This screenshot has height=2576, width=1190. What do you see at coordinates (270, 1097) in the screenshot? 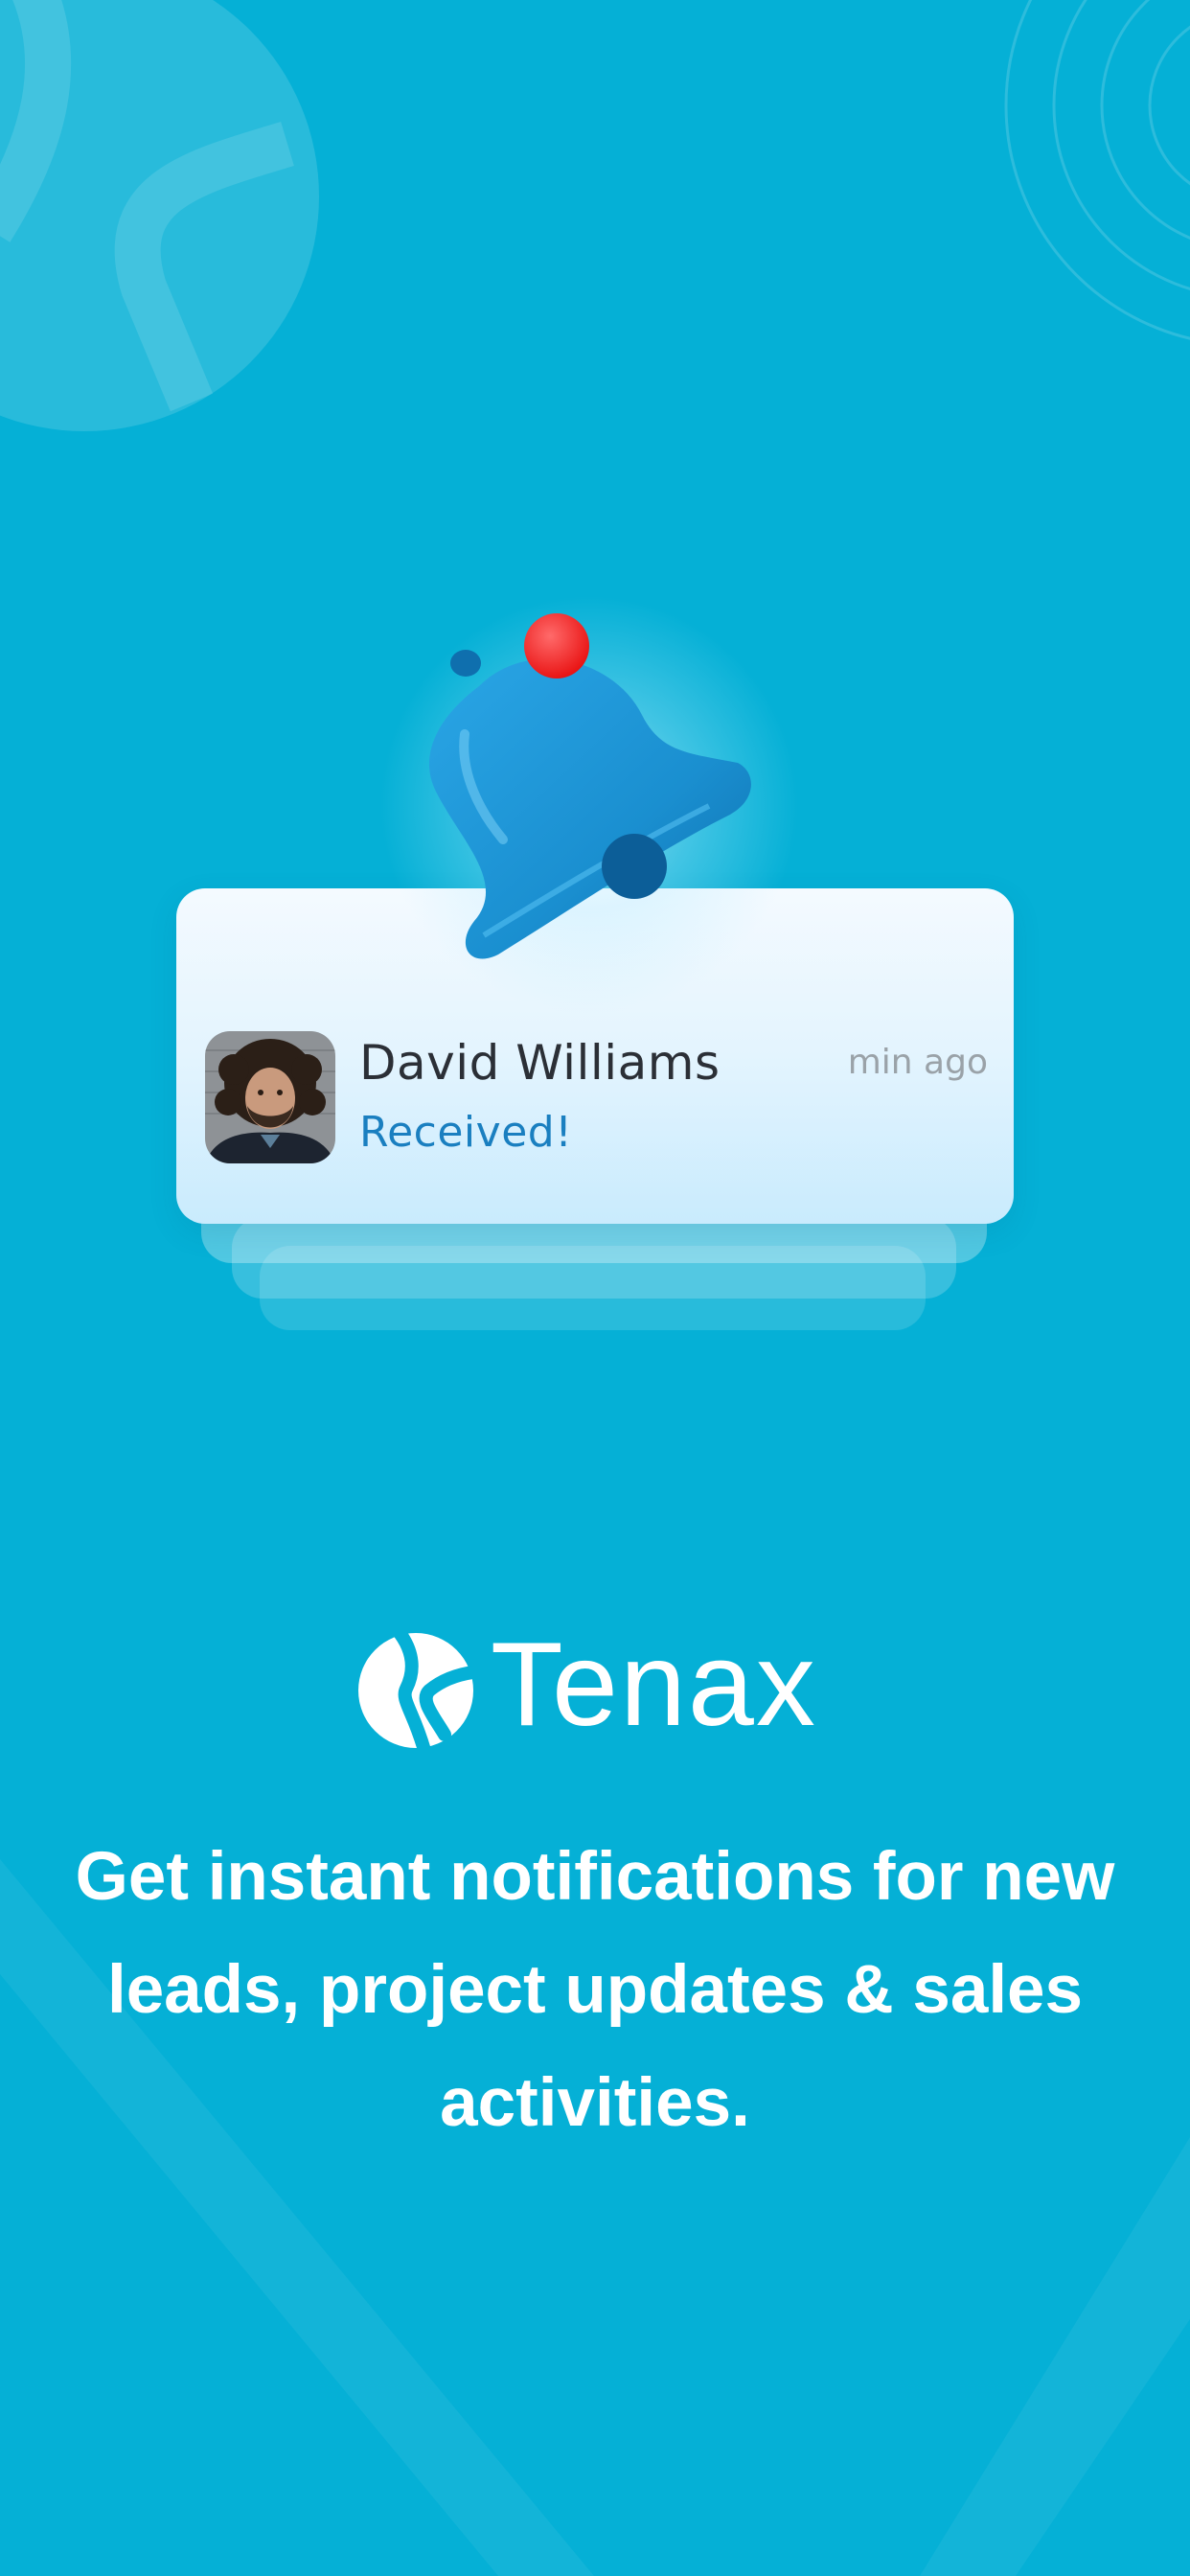
I see `avatar` at bounding box center [270, 1097].